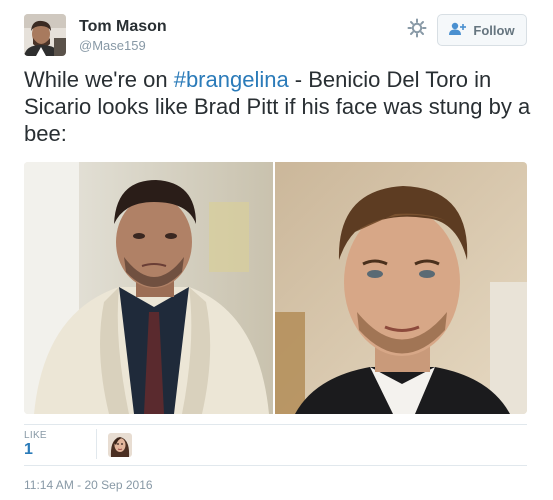 Image resolution: width=553 pixels, height=500 pixels. I want to click on tweet-timestamp: 11:14 AM - 20 Sep 2016, so click(88, 485).